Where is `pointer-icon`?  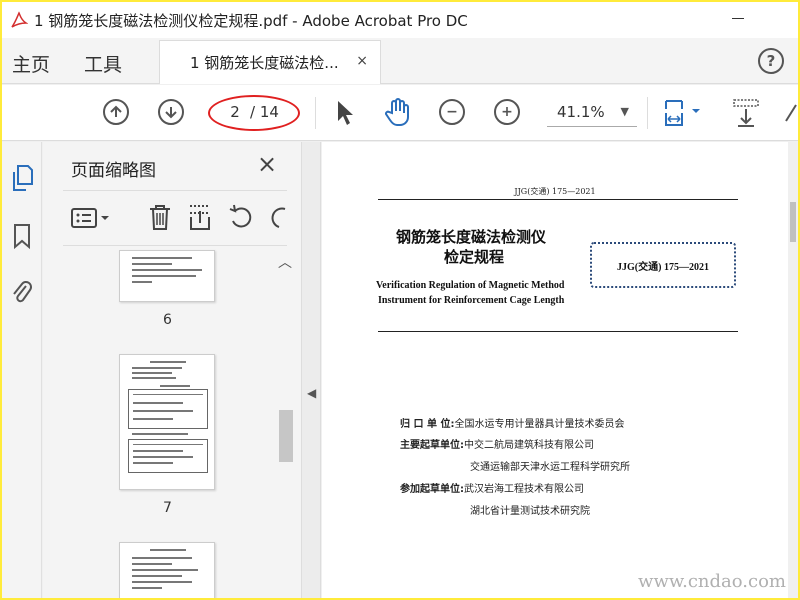
pointer-icon is located at coordinates (345, 113).